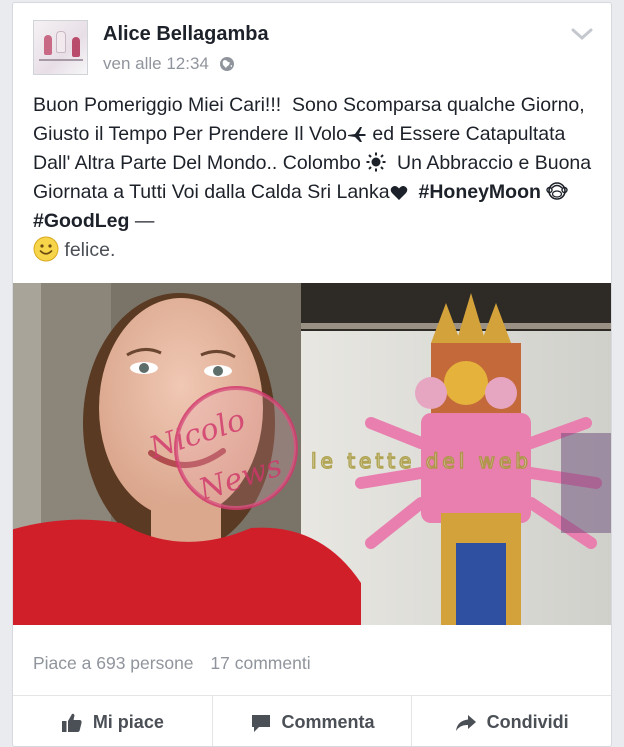 The height and width of the screenshot is (747, 624). I want to click on heart-icon, so click(398, 193).